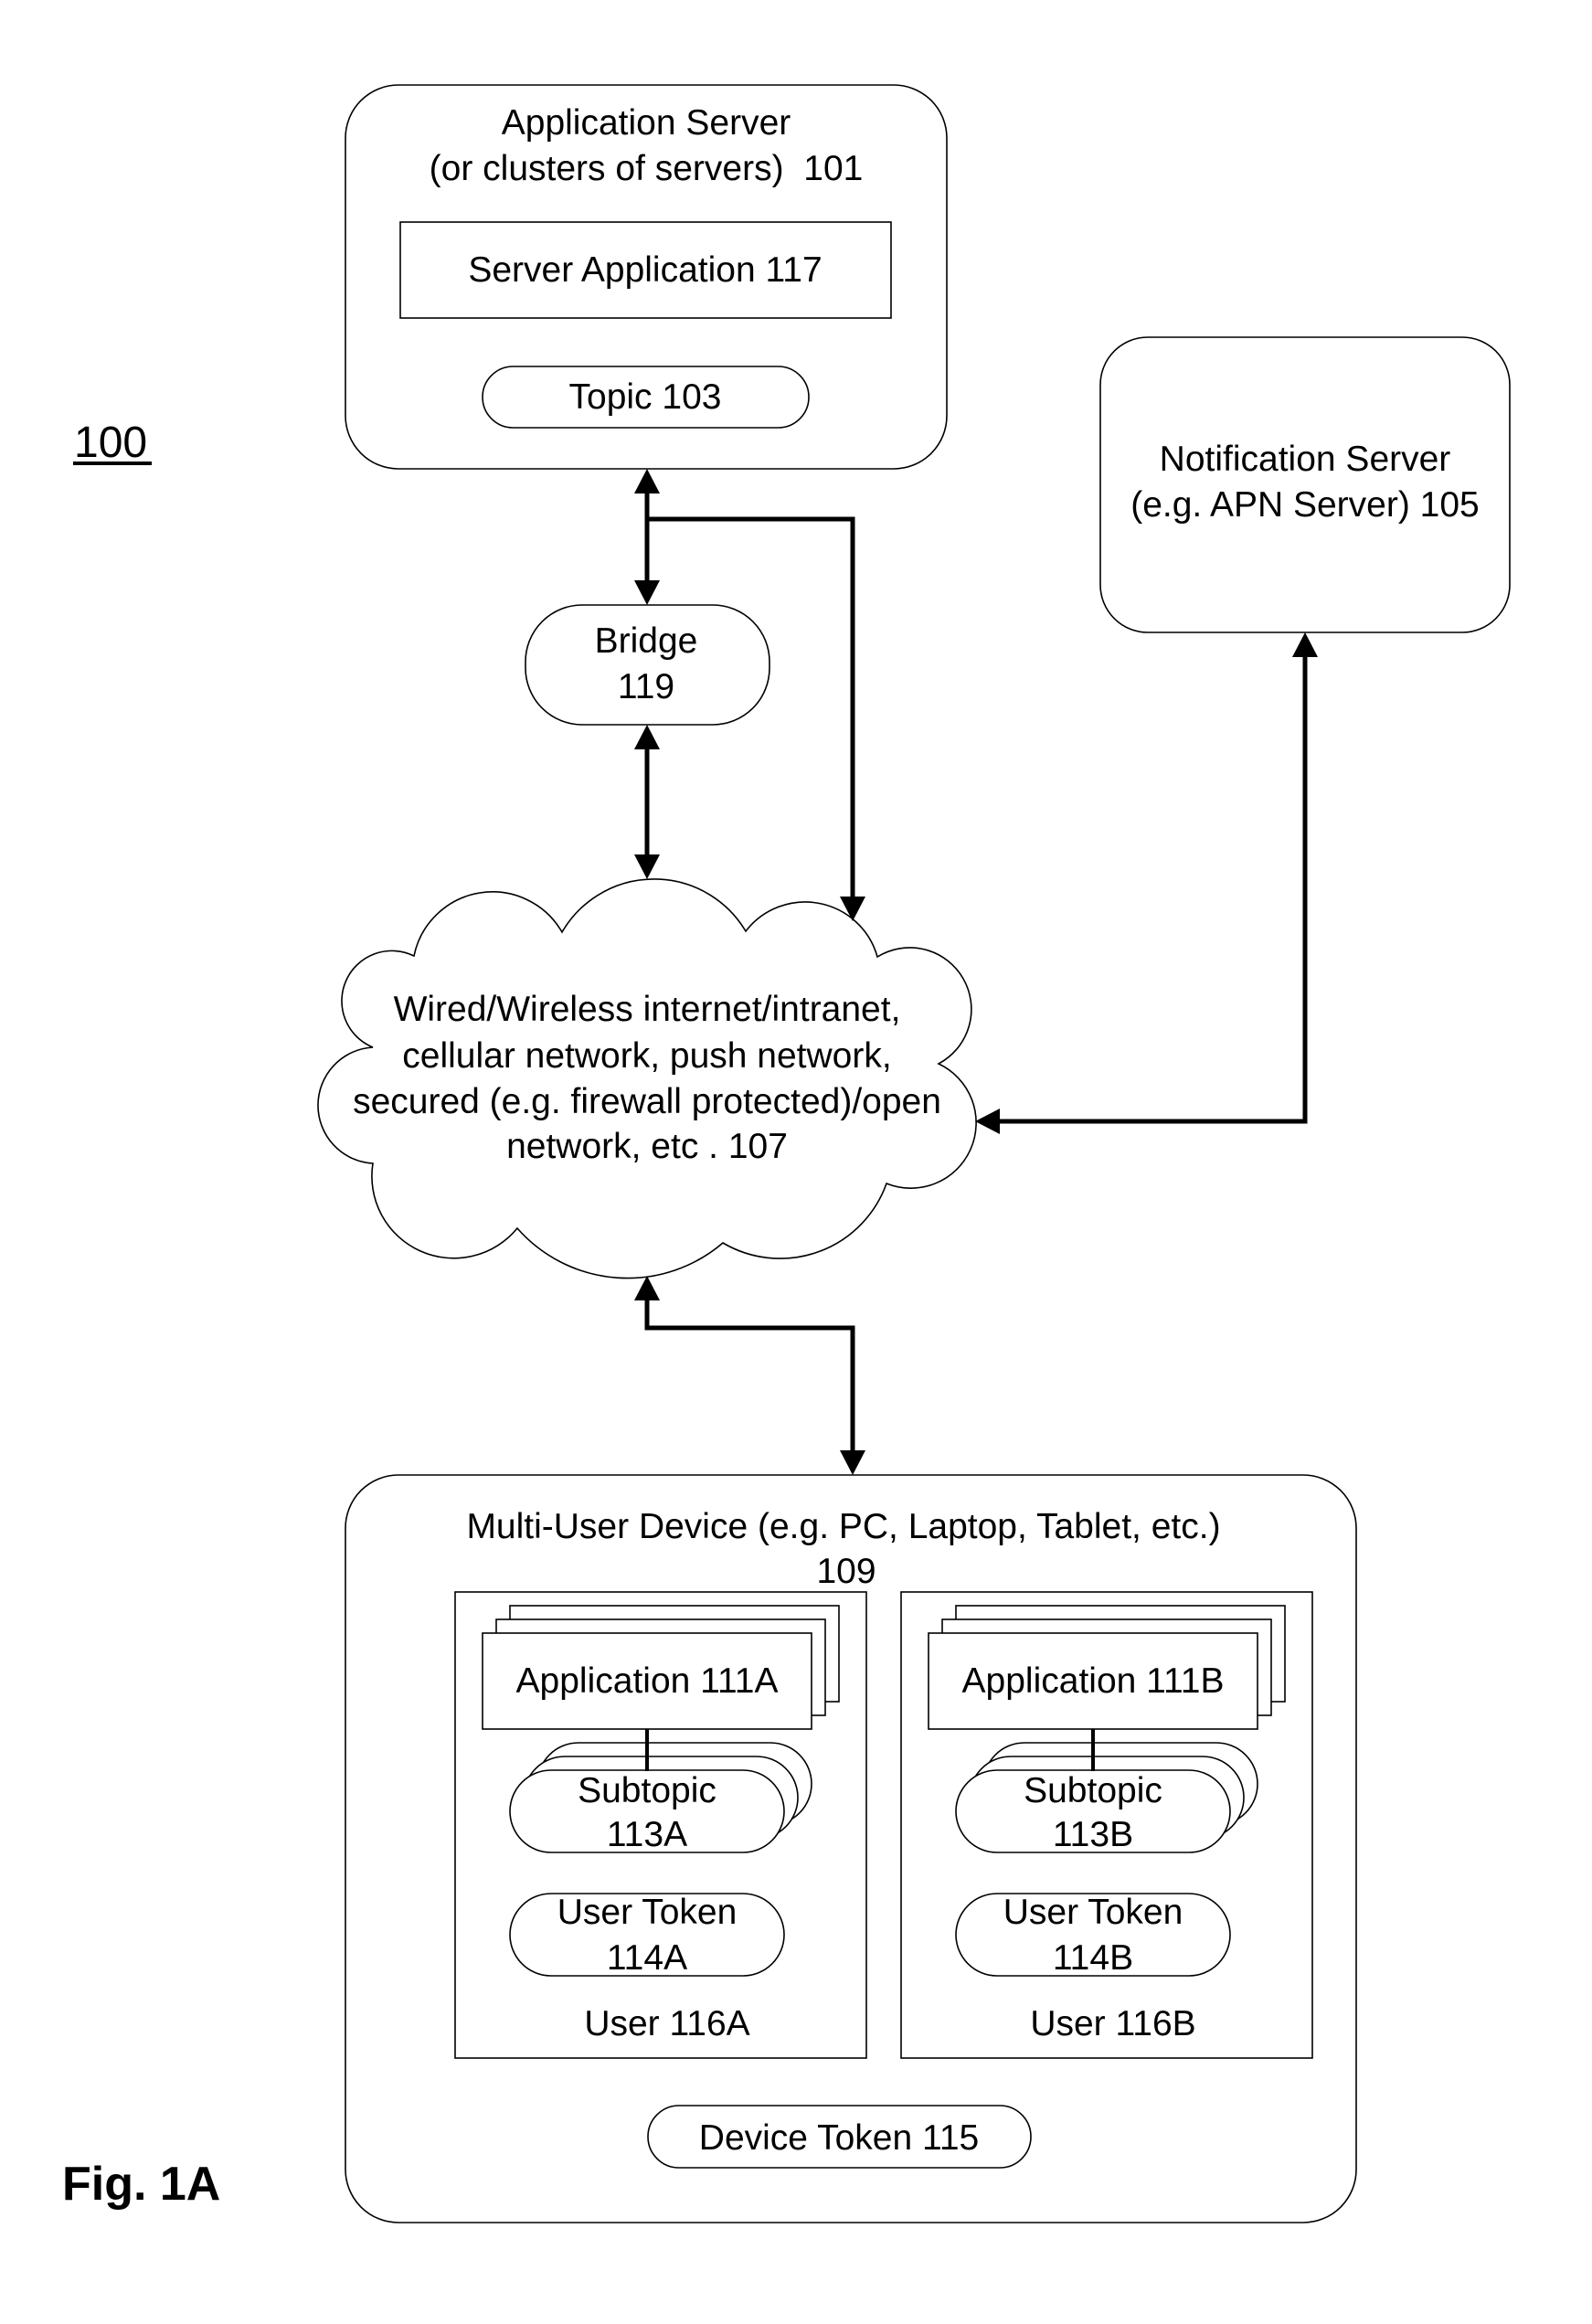 The width and height of the screenshot is (1592, 2324). Describe the element at coordinates (647, 867) in the screenshot. I see `arrowhead-down-cloud-top` at that location.